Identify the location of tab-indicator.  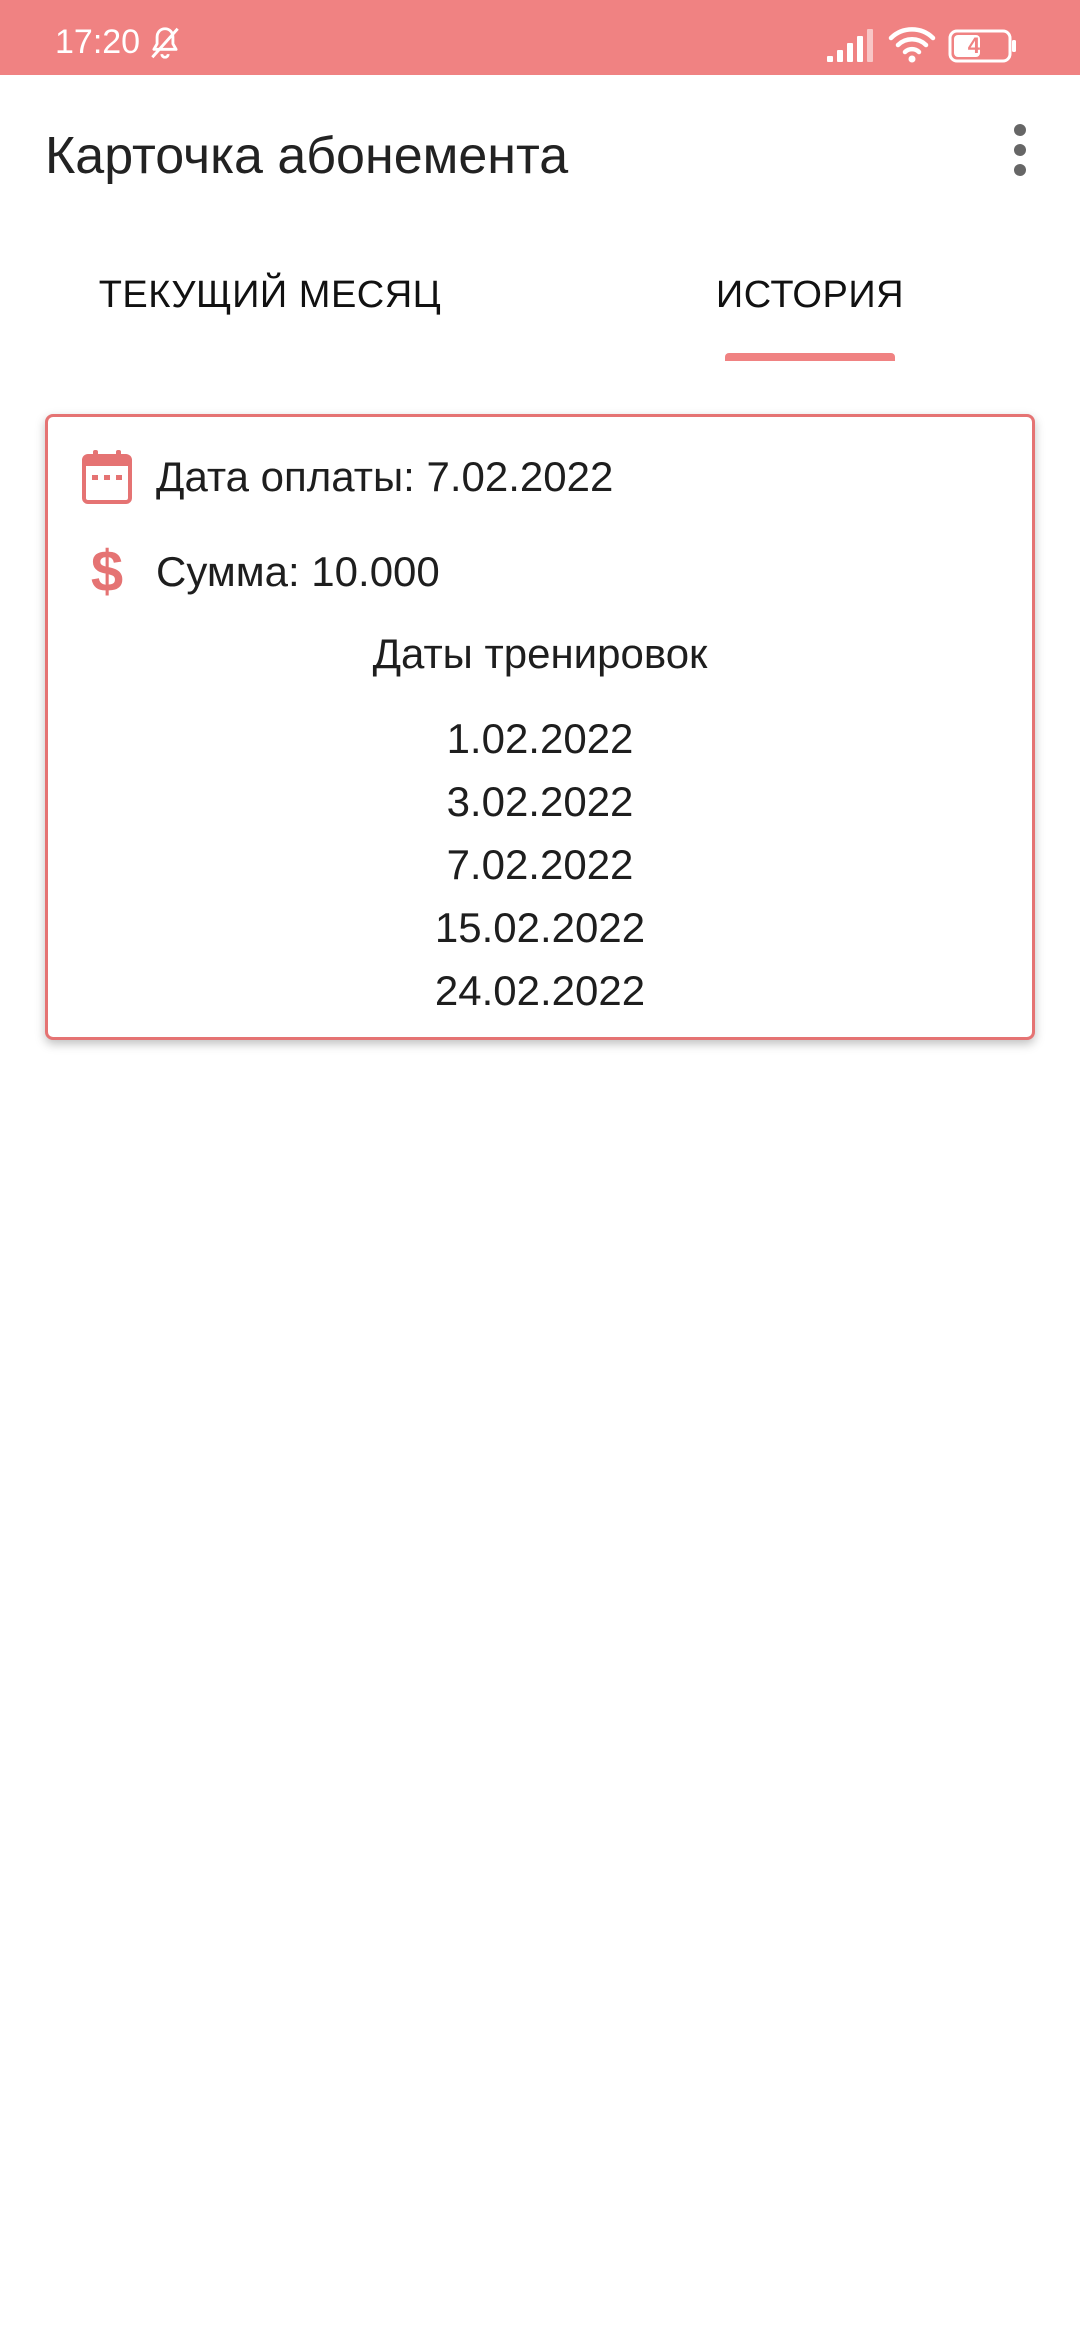
(810, 357).